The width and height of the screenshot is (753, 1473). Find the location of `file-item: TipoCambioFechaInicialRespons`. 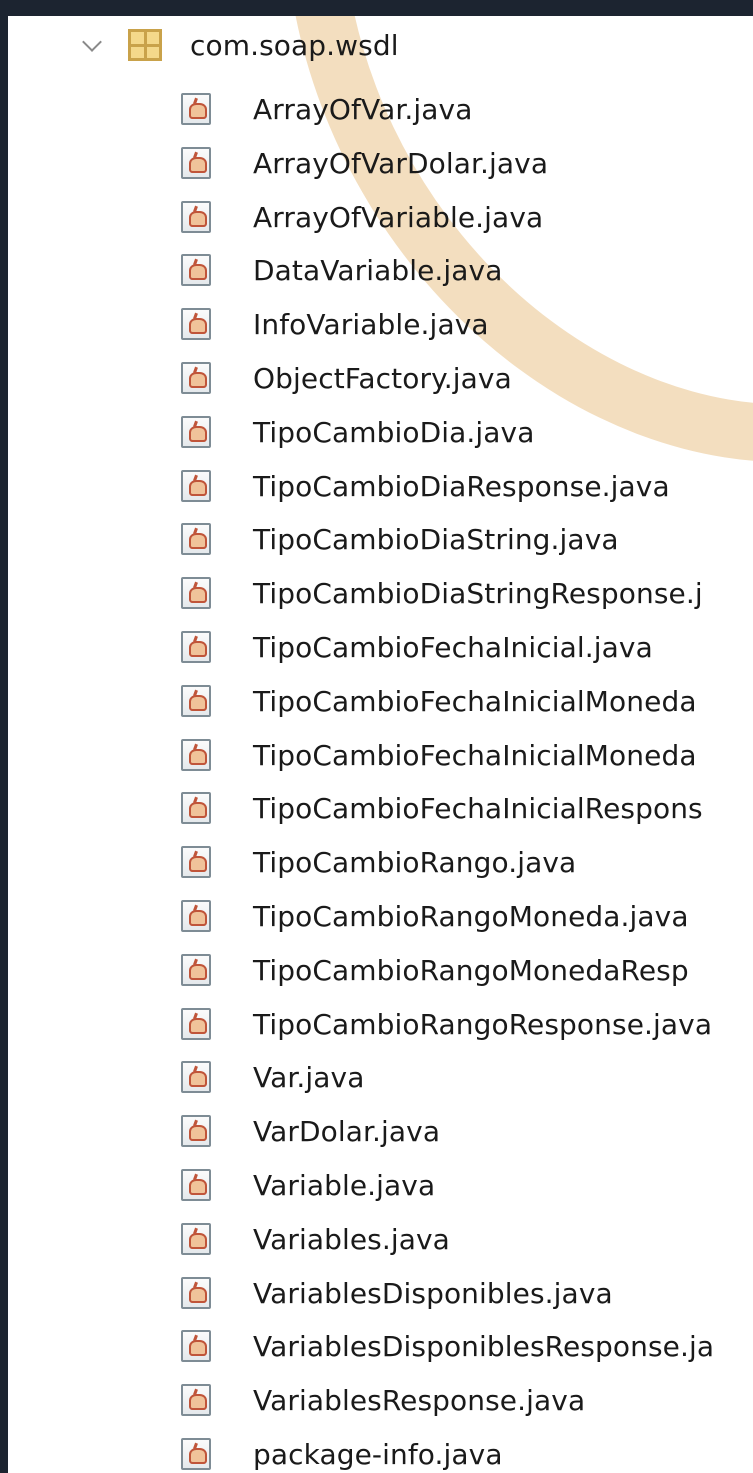

file-item: TipoCambioFechaInicialRespons is located at coordinates (442, 808).